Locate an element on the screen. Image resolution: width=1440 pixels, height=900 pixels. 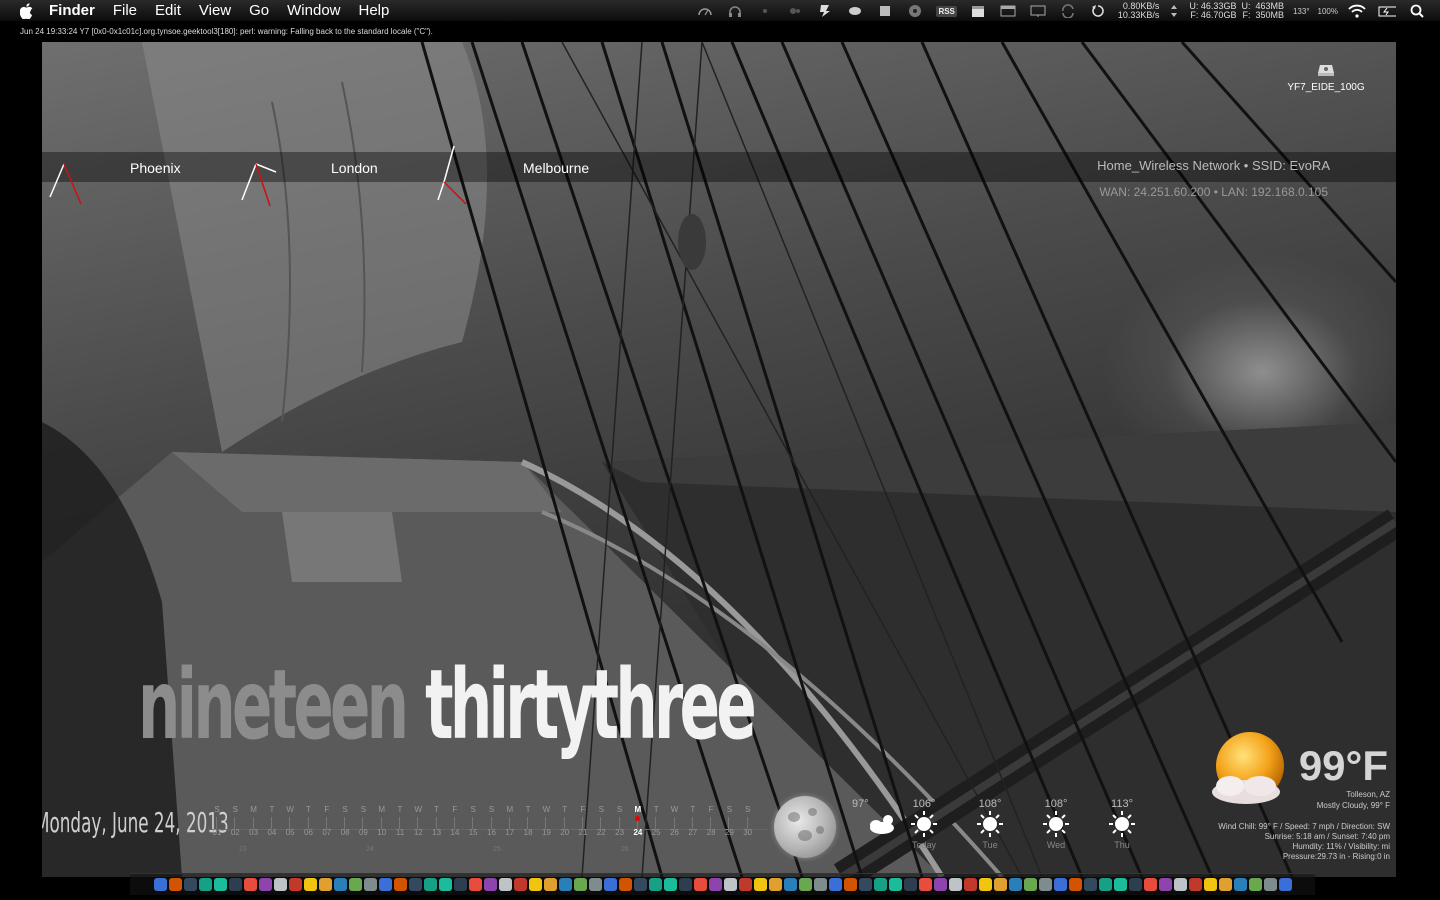
wifi-icon is located at coordinates (1357, 11).